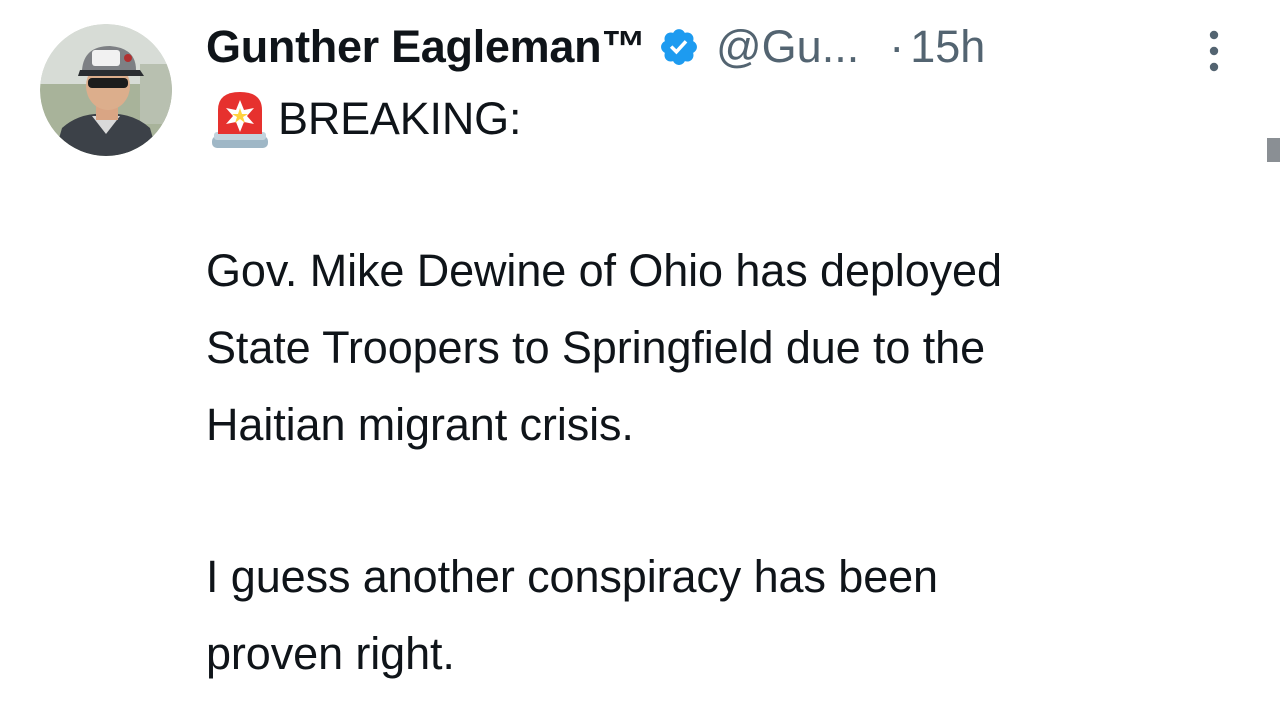  Describe the element at coordinates (400, 118) in the screenshot. I see `breaking-label: BREAKING:` at that location.